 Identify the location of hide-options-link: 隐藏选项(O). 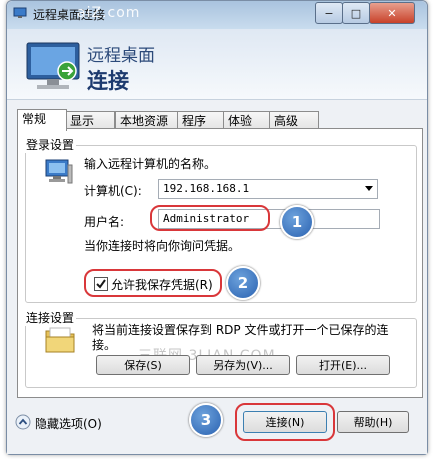
(68, 423).